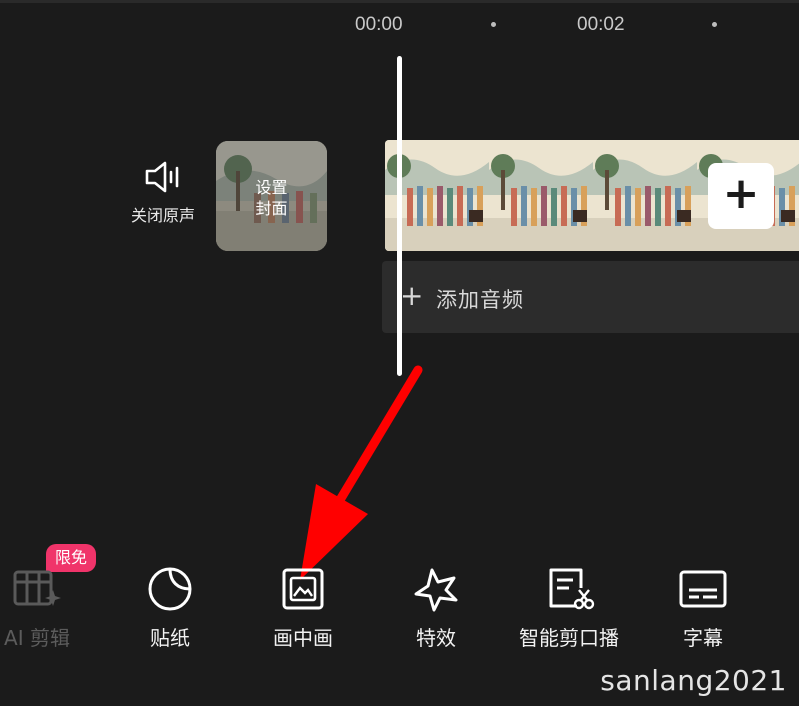 Image resolution: width=799 pixels, height=706 pixels. Describe the element at coordinates (170, 638) in the screenshot. I see `tool-label: 贴纸` at that location.